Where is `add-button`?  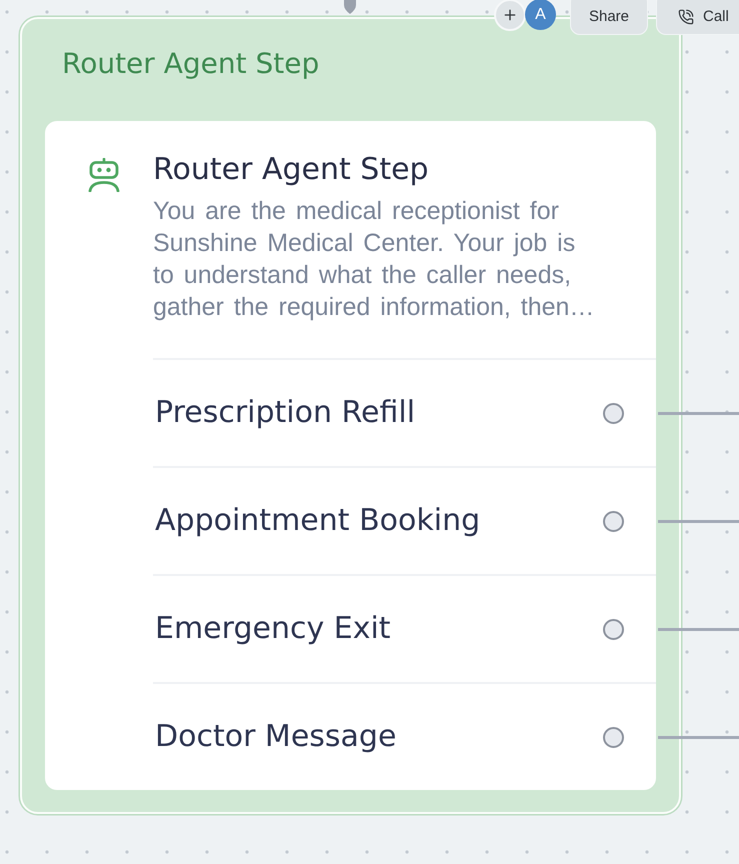 add-button is located at coordinates (510, 15).